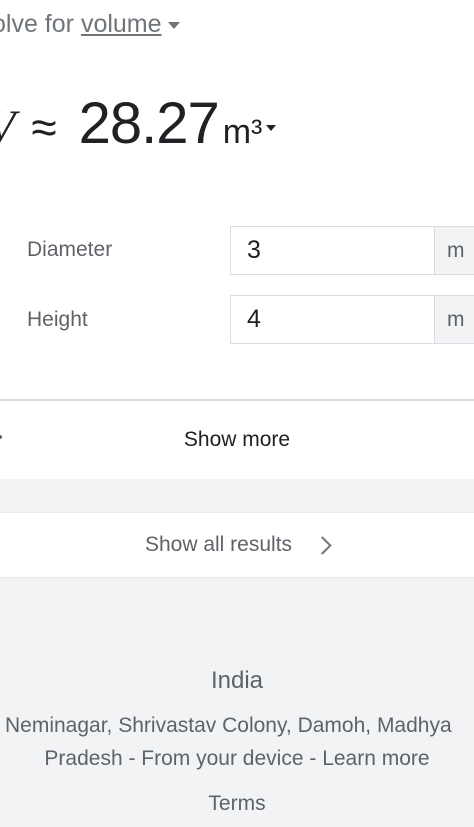  I want to click on approx-sign: ≈, so click(44, 127).